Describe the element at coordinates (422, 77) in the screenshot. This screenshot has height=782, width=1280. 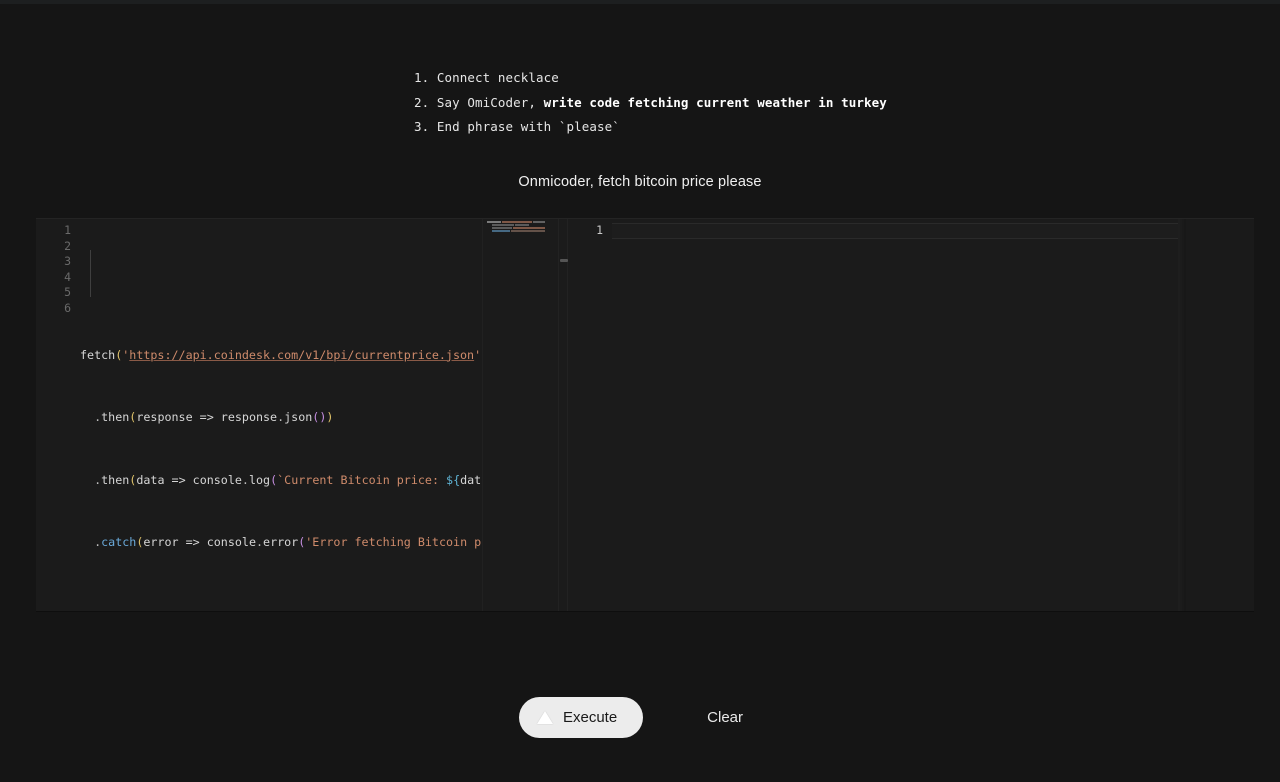
I see `instruction-1-number: 1.` at that location.